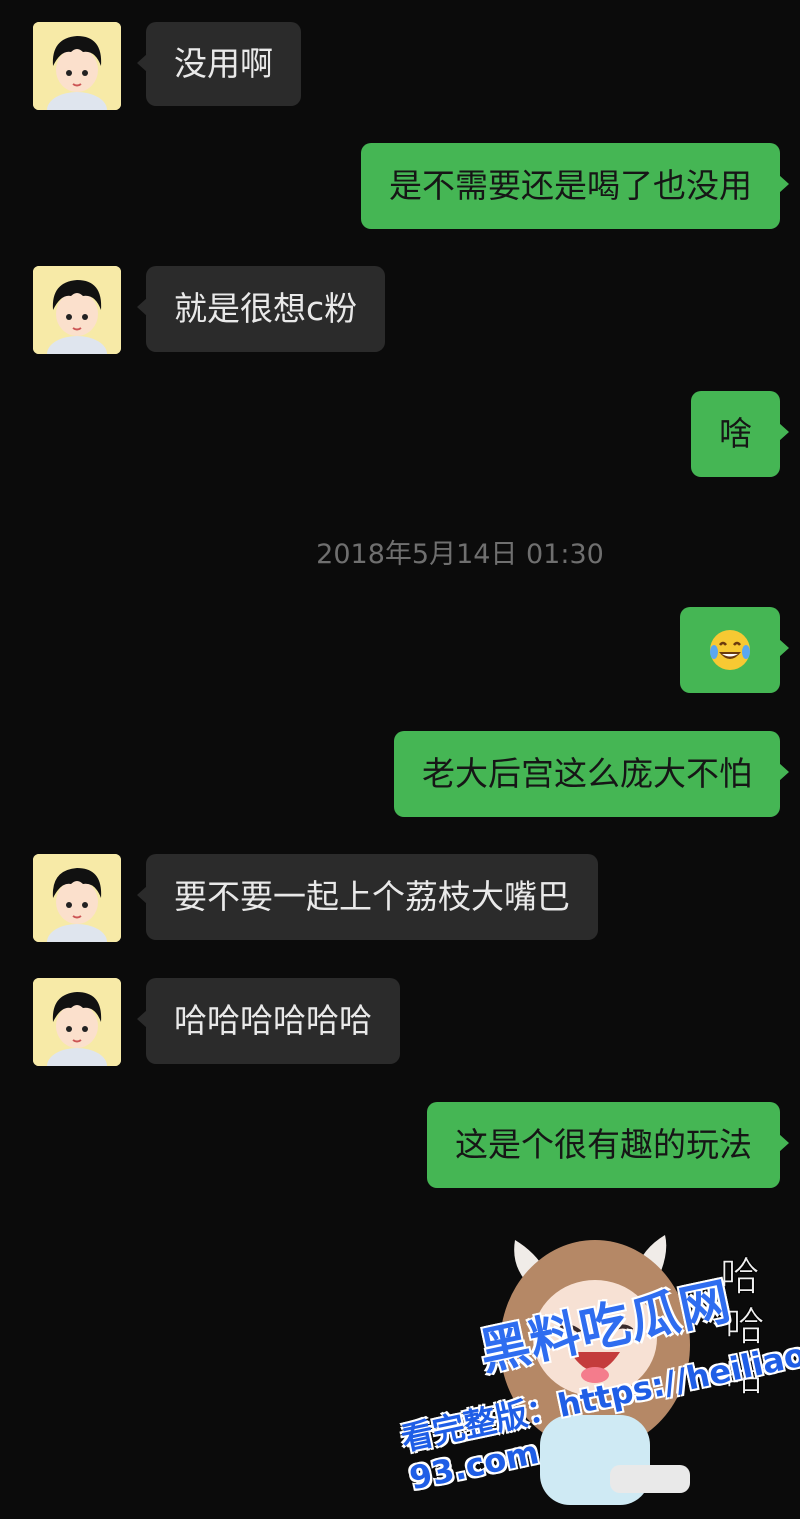  What do you see at coordinates (223, 63) in the screenshot?
I see `message-text: 没用啊` at bounding box center [223, 63].